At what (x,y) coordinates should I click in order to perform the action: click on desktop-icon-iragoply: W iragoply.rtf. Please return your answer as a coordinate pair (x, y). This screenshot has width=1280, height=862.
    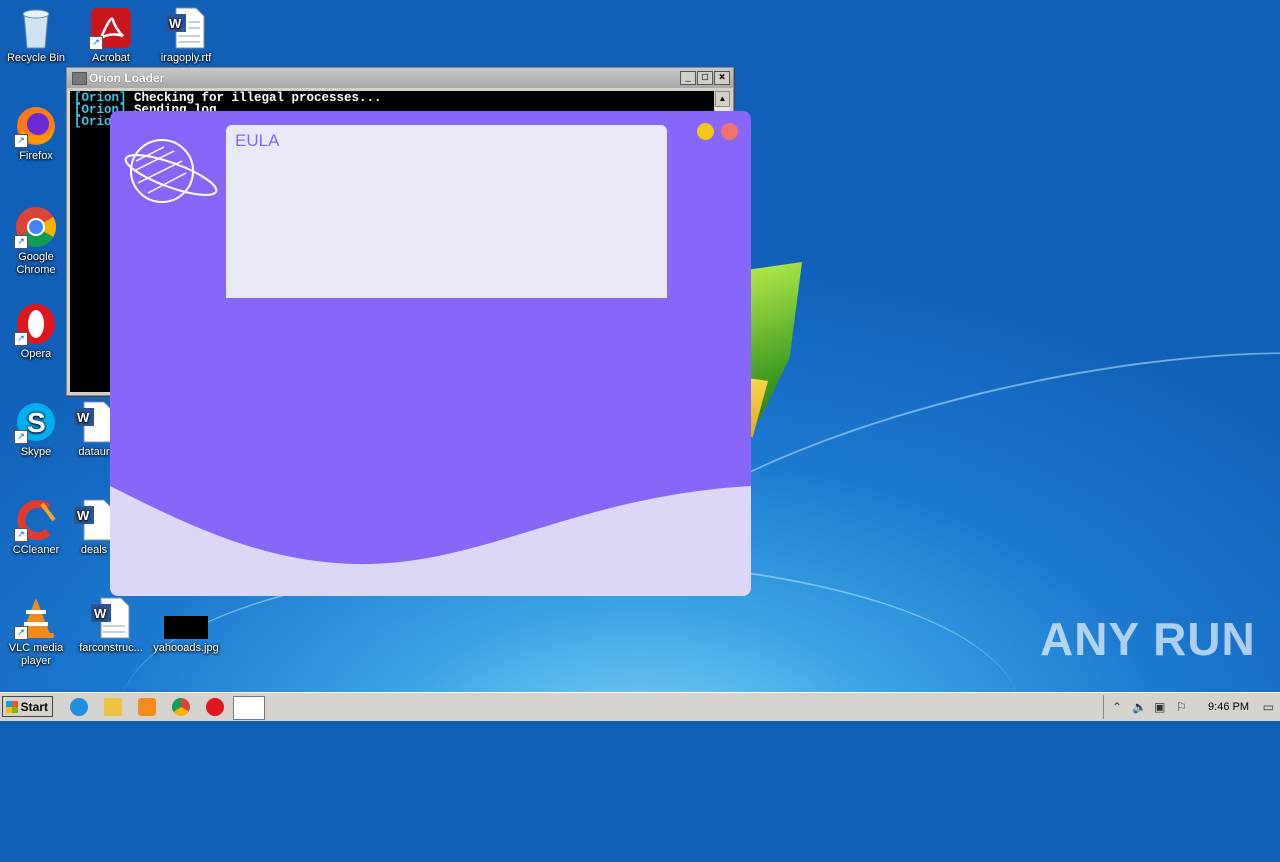
    Looking at the image, I should click on (186, 35).